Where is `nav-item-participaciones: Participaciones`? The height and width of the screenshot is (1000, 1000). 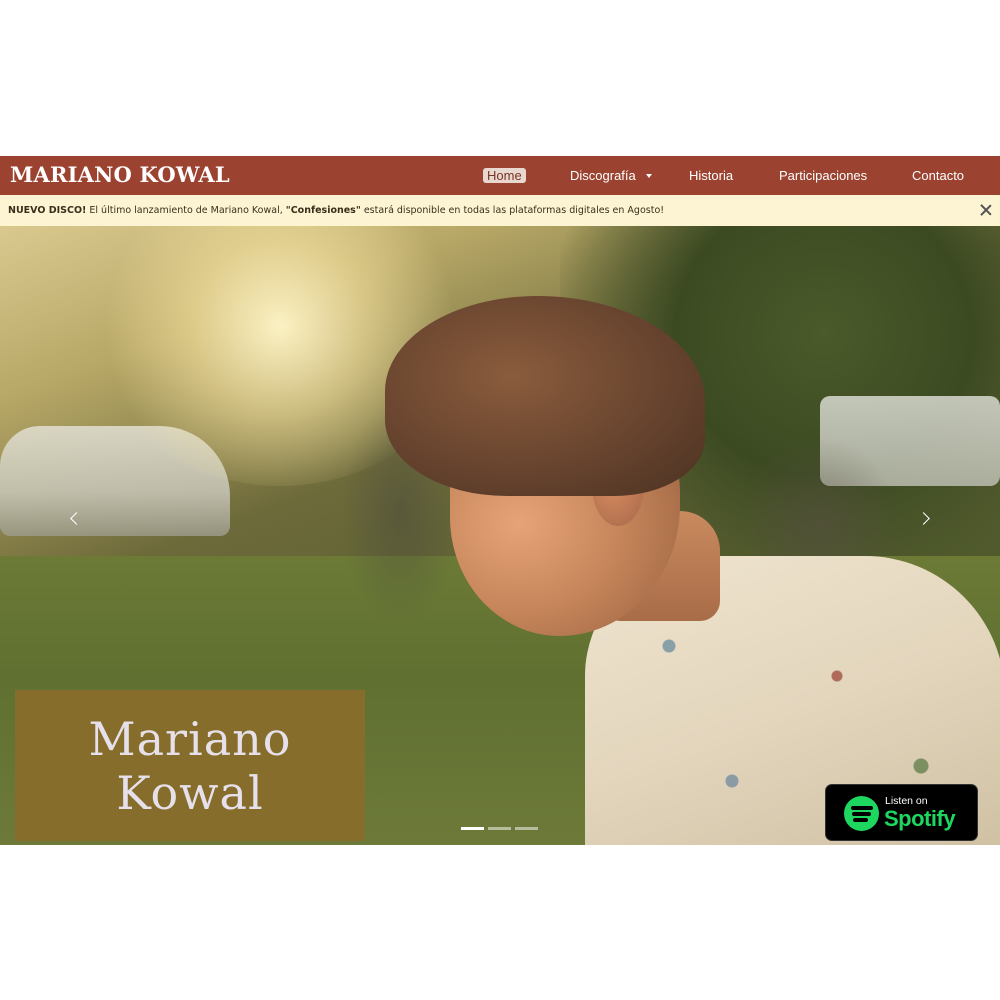
nav-item-participaciones: Participaciones is located at coordinates (825, 176).